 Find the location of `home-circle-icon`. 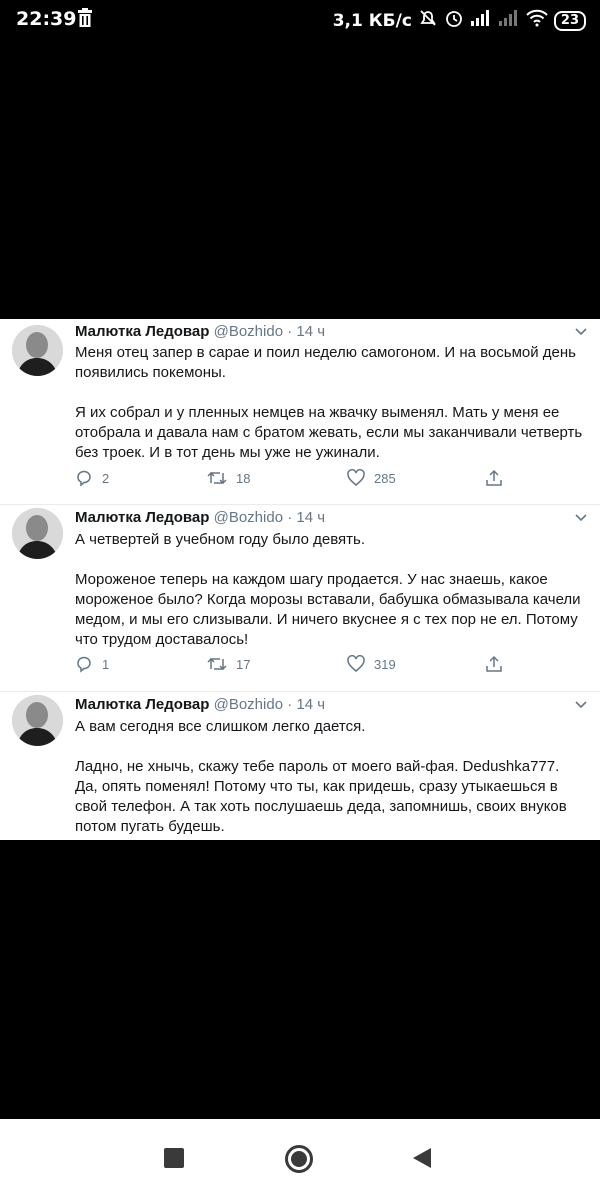

home-circle-icon is located at coordinates (299, 1161).